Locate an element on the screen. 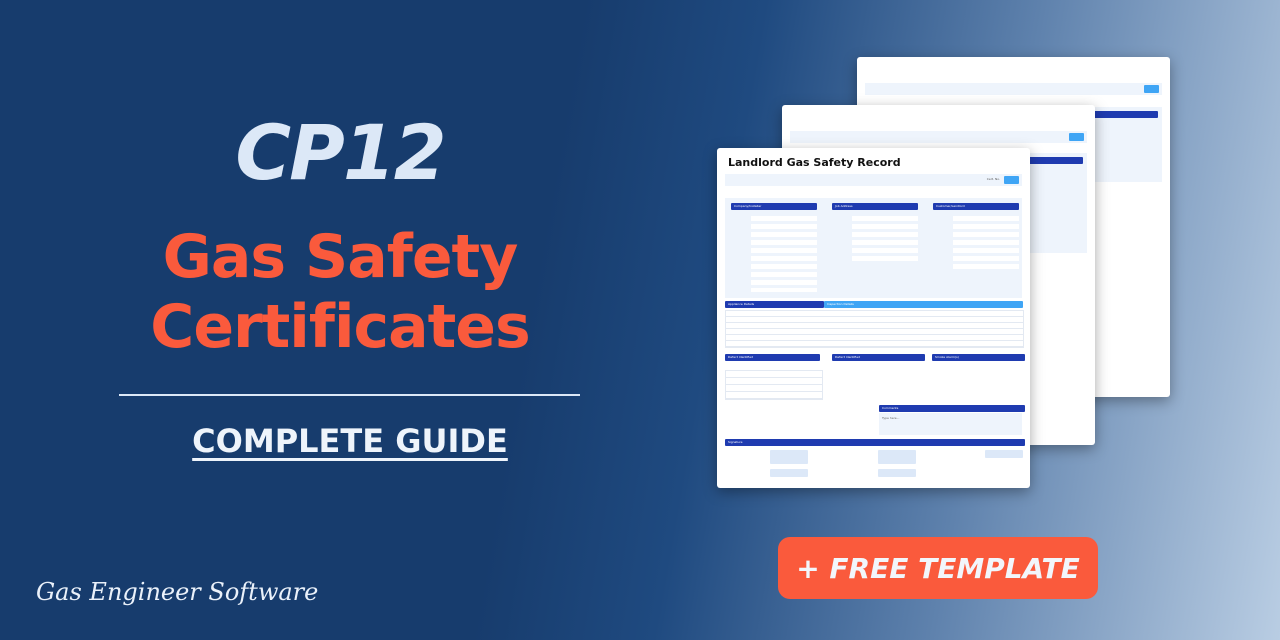  job-fields is located at coordinates (885, 240).